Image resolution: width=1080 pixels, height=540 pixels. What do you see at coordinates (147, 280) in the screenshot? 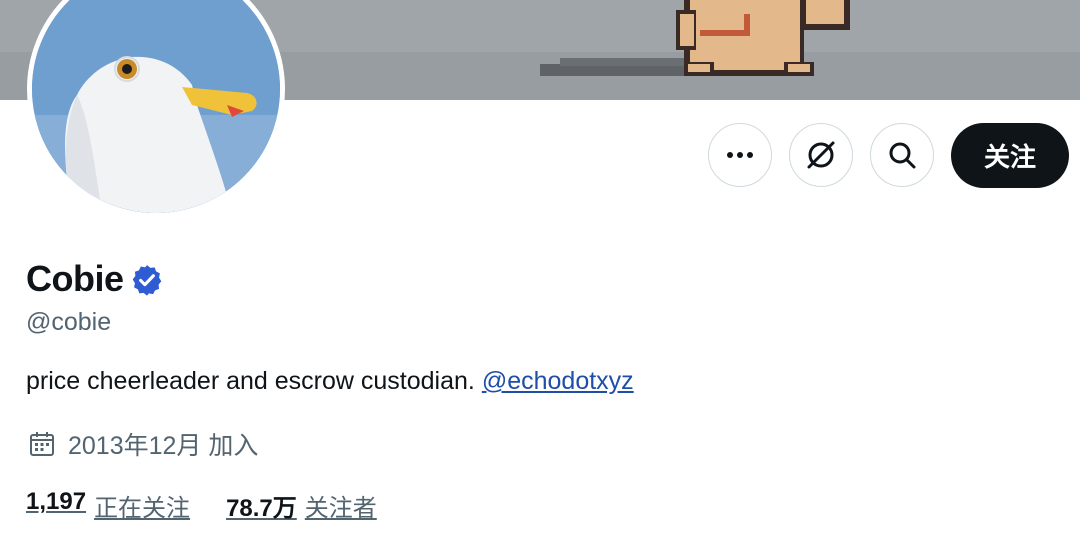
I see `verified-badge-icon` at bounding box center [147, 280].